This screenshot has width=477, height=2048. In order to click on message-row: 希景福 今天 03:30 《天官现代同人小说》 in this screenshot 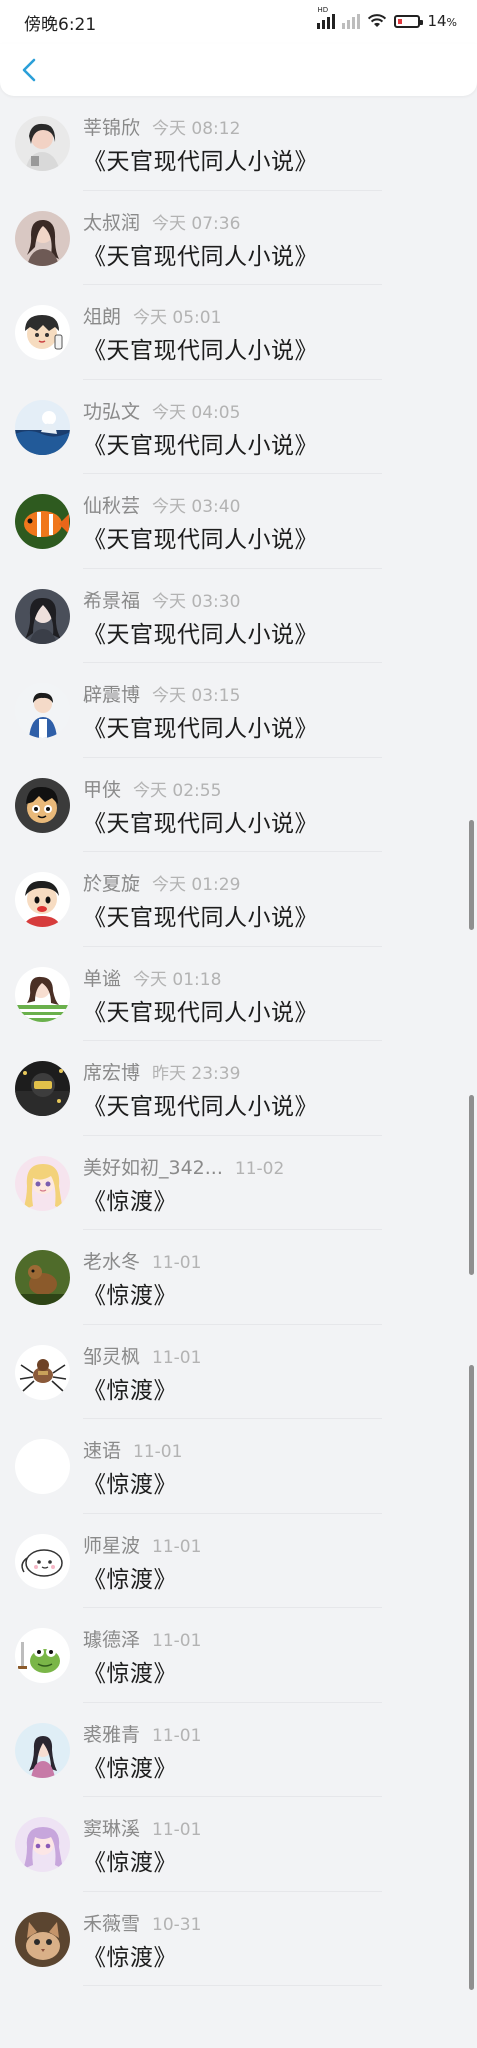, I will do `click(238, 616)`.